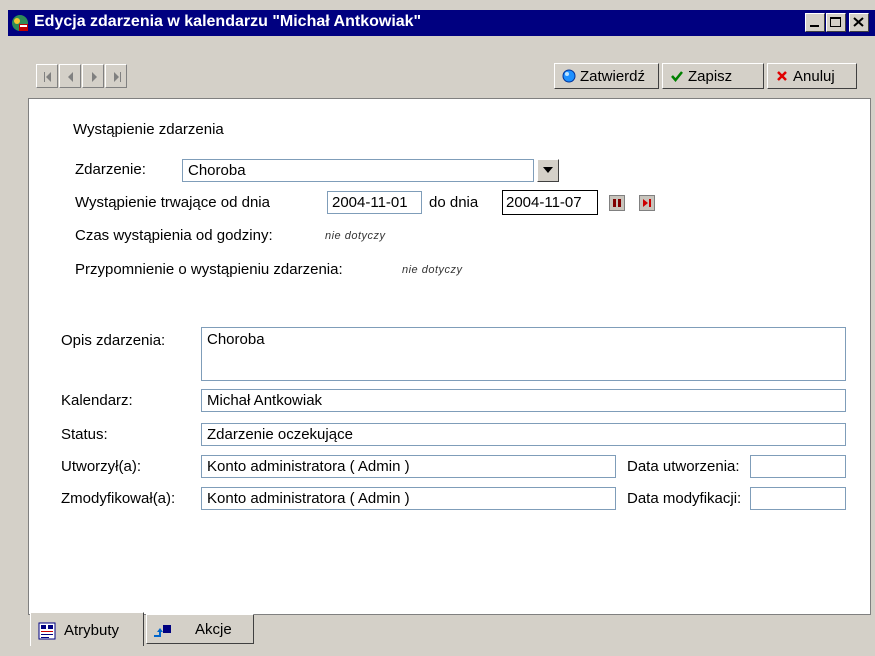 Image resolution: width=875 pixels, height=656 pixels. I want to click on last-record-icon, so click(117, 77).